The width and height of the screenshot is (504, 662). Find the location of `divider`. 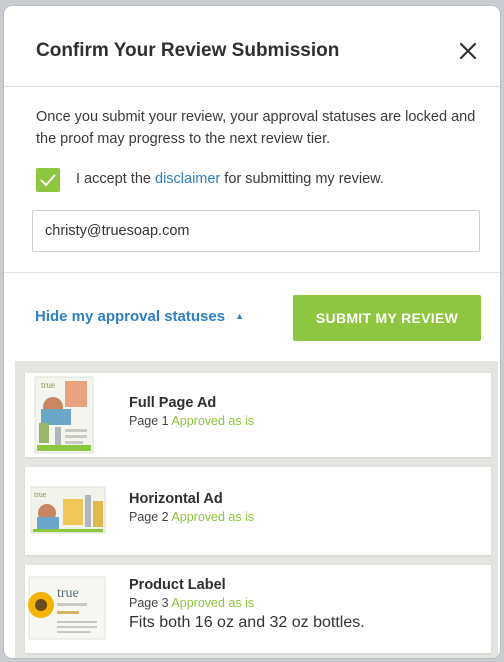

divider is located at coordinates (252, 272).